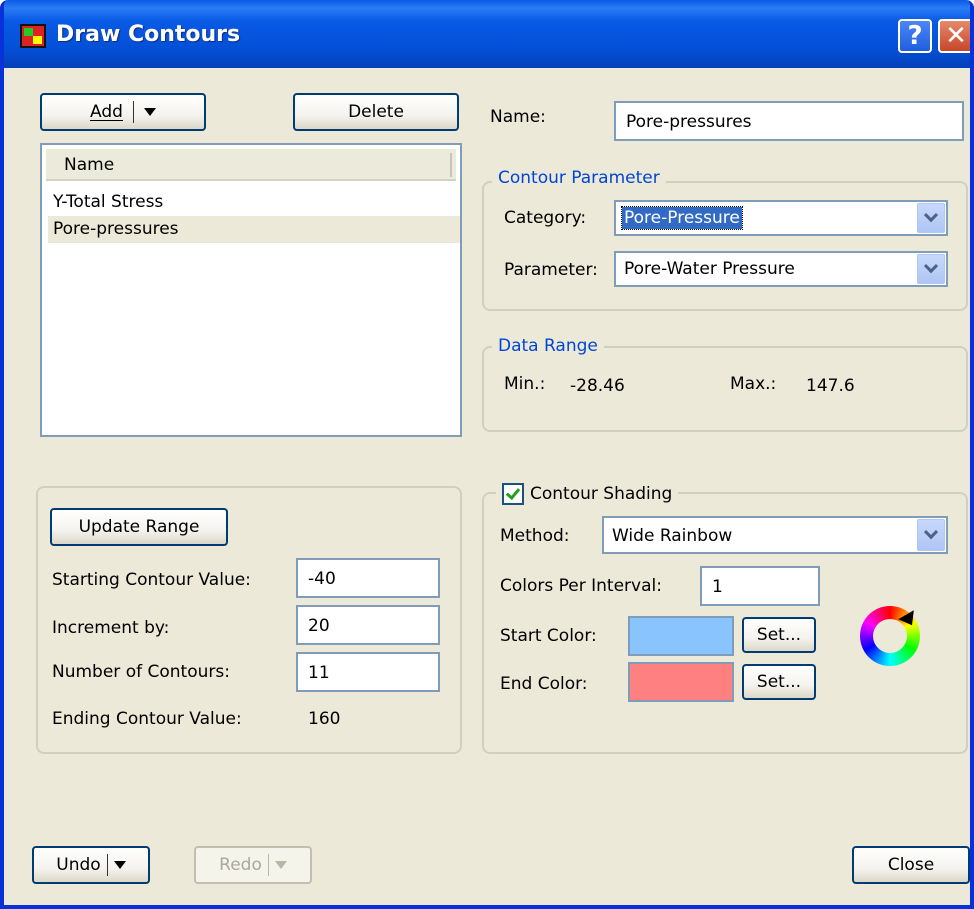 This screenshot has height=909, width=974. What do you see at coordinates (148, 34) in the screenshot?
I see `window-title: Draw Contours` at bounding box center [148, 34].